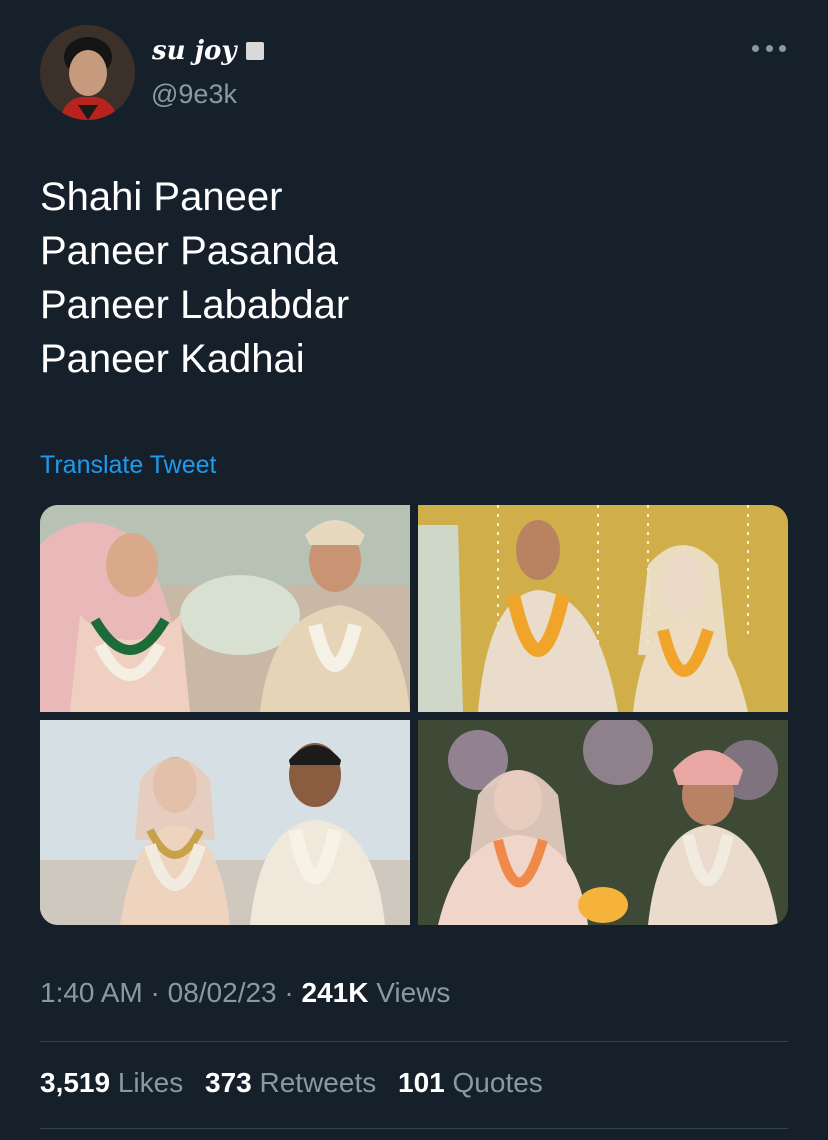  Describe the element at coordinates (335, 992) in the screenshot. I see `views-count: 241K` at that location.